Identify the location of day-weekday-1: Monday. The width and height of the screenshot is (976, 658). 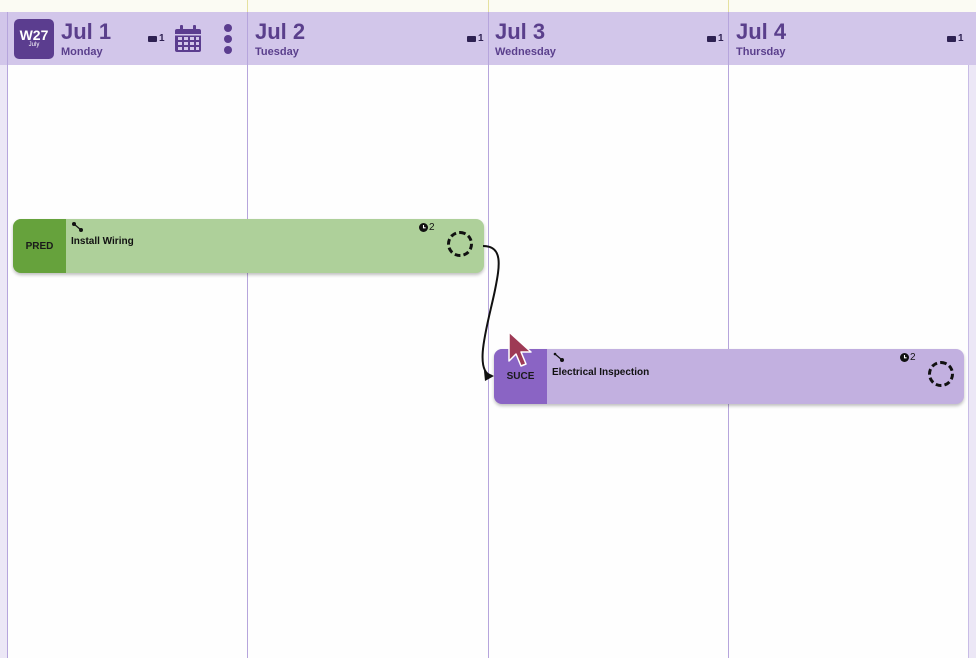
(82, 52).